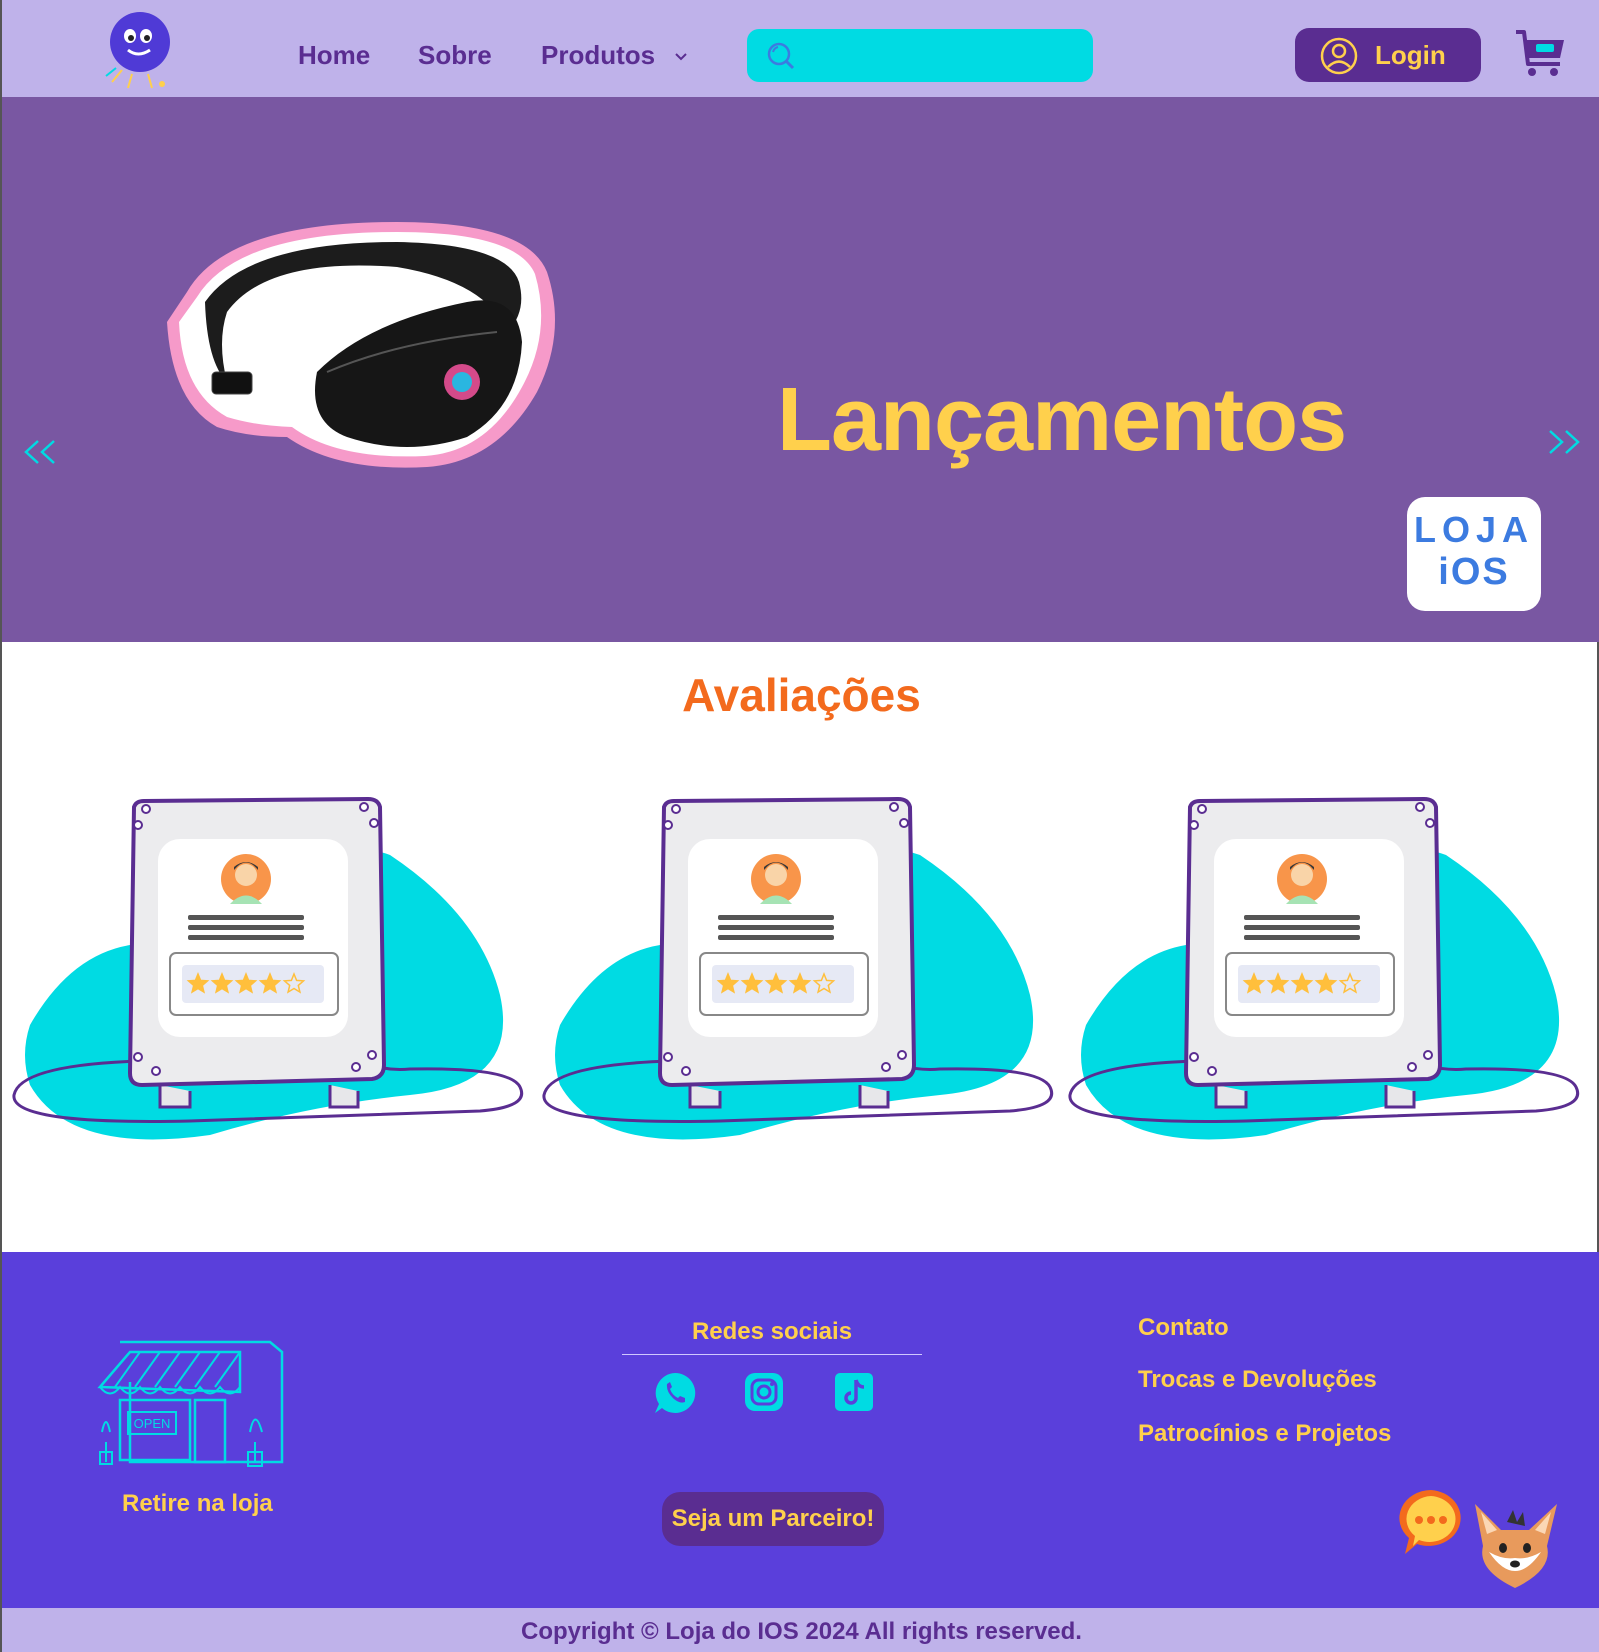  Describe the element at coordinates (1474, 572) in the screenshot. I see `badge-line-2: iOS` at that location.